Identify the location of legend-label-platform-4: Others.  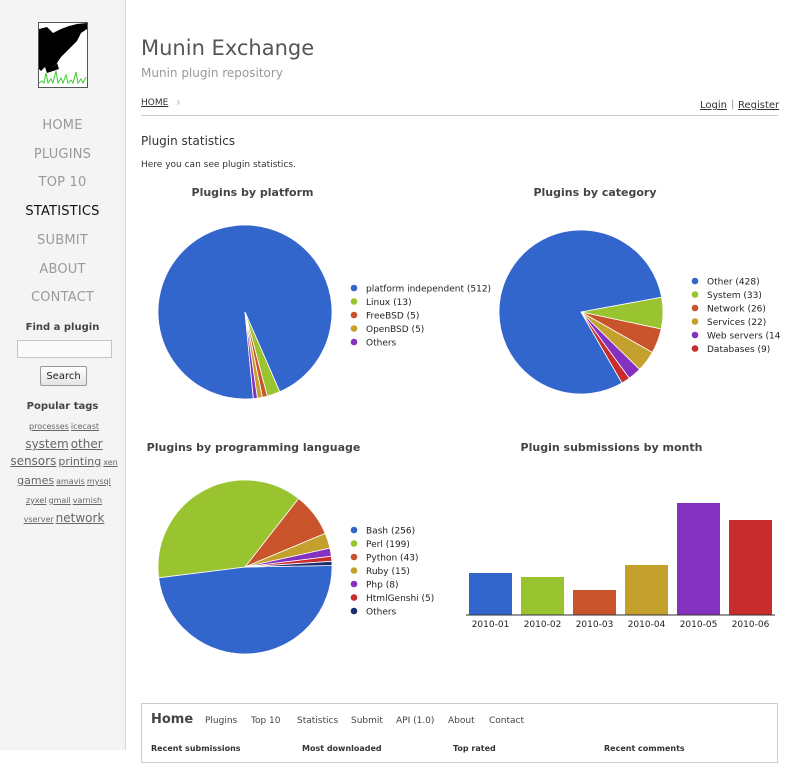
(381, 344).